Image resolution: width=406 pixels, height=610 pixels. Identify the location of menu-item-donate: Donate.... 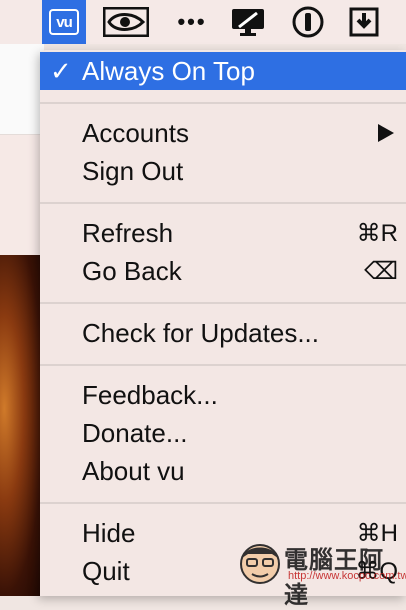
(223, 433).